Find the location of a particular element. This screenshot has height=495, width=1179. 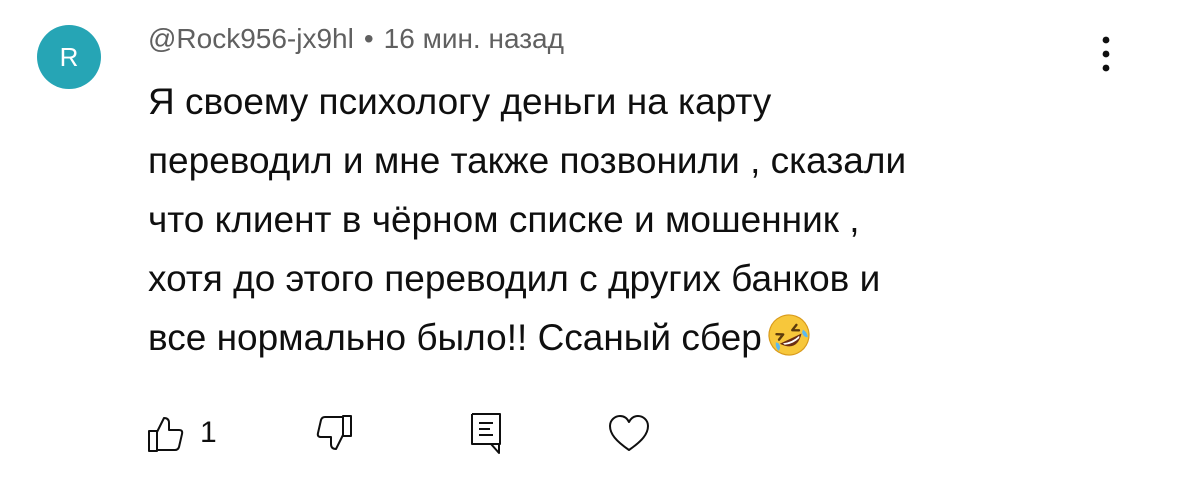

author-name: @Rock956-jx9hl is located at coordinates (251, 38).